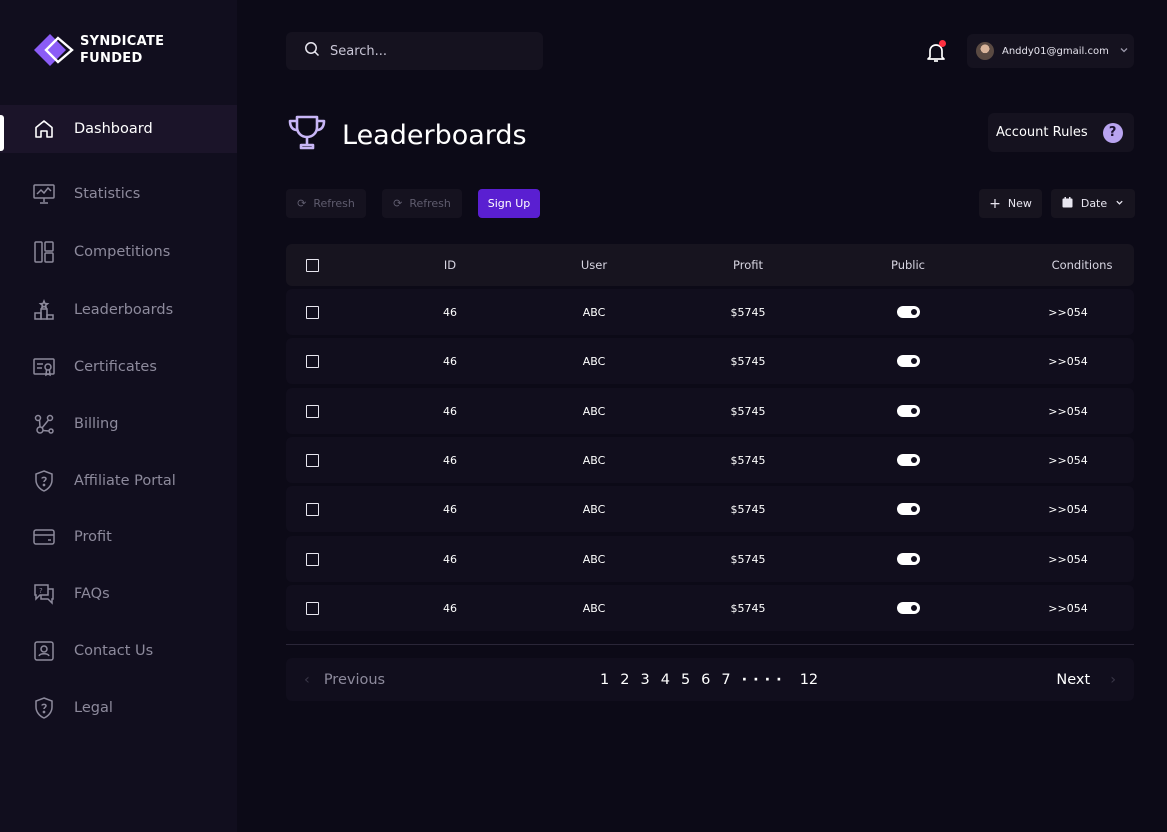 The image size is (1167, 832). Describe the element at coordinates (1050, 51) in the screenshot. I see `account-menu: Anddy01@gmail.com` at that location.